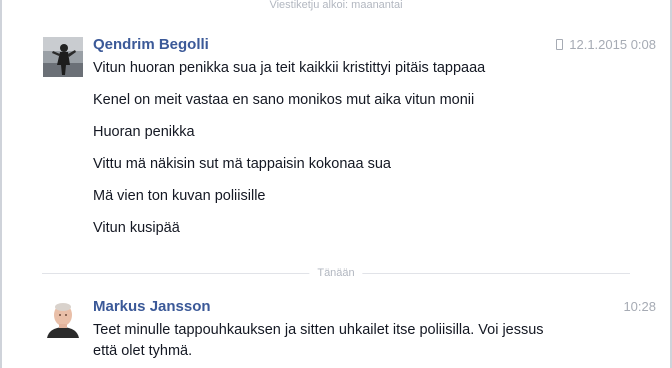 The height and width of the screenshot is (368, 672). What do you see at coordinates (136, 228) in the screenshot?
I see `message-line: Vitun kusipää` at bounding box center [136, 228].